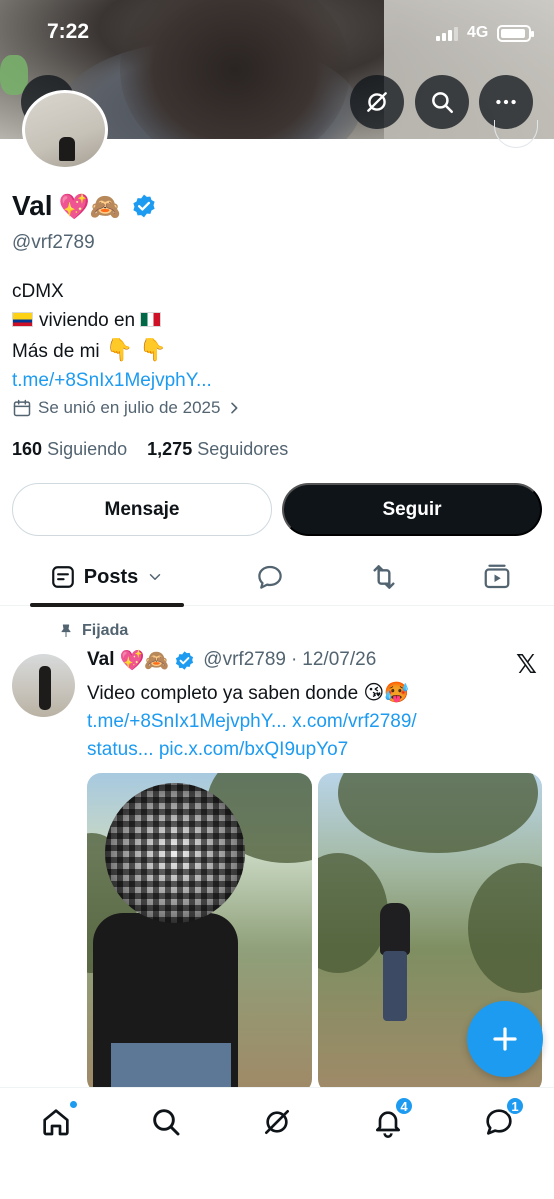 This screenshot has width=554, height=1199. Describe the element at coordinates (217, 449) in the screenshot. I see `followers-link: 1,275 Seguidores` at that location.